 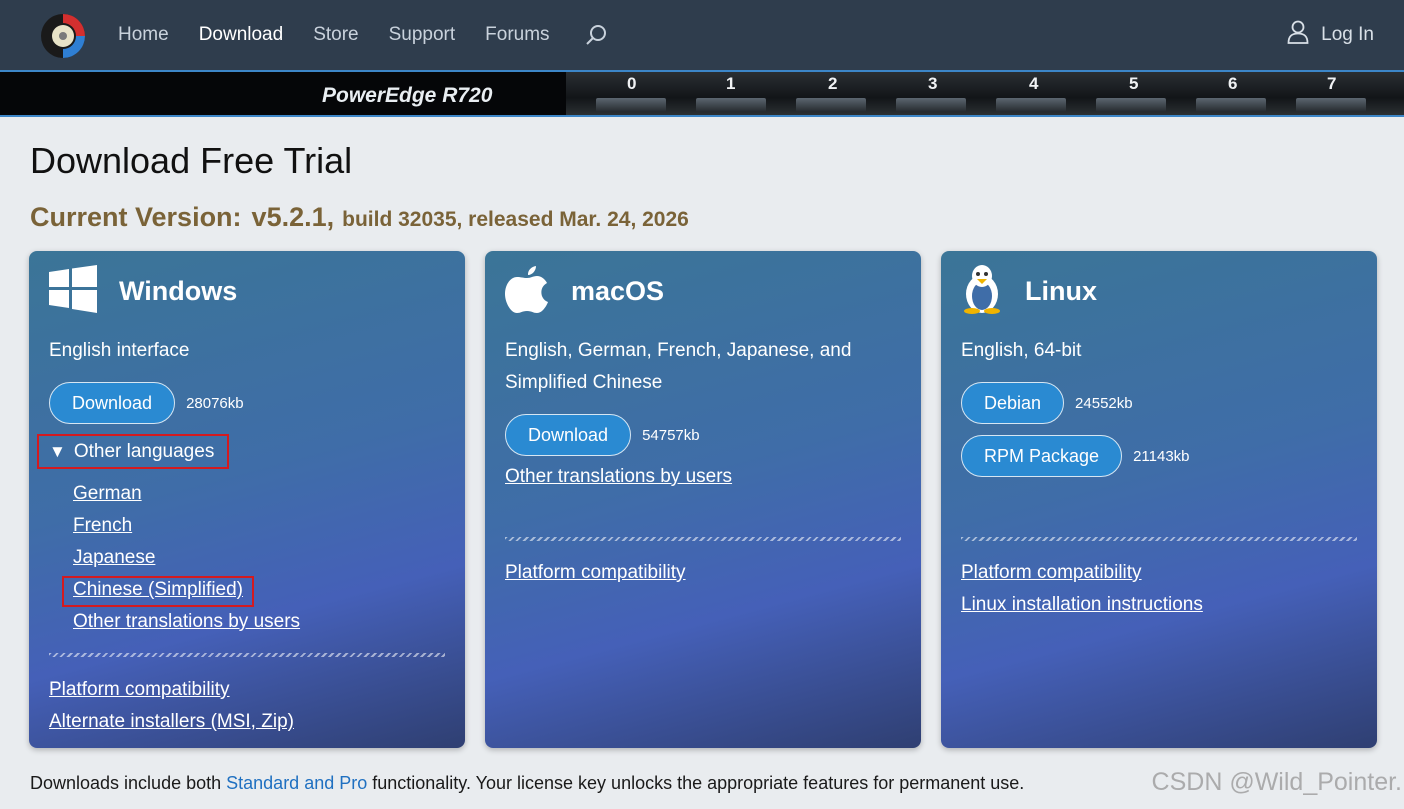 What do you see at coordinates (293, 217) in the screenshot?
I see `version-number: v5.2.1,` at bounding box center [293, 217].